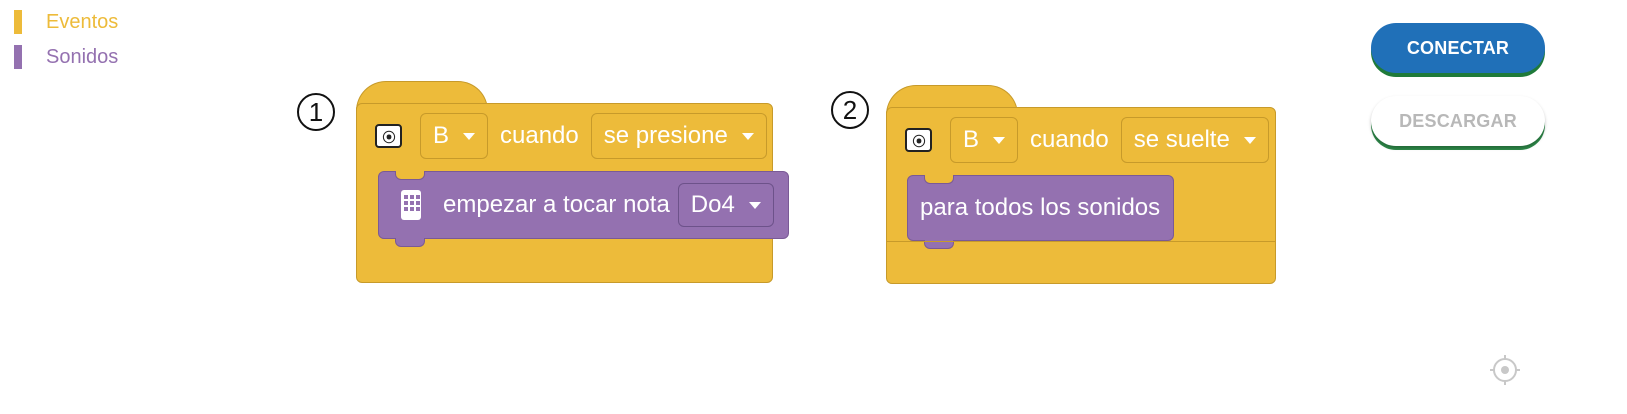  Describe the element at coordinates (18, 57) in the screenshot. I see `sonidos-color-swatch` at that location.